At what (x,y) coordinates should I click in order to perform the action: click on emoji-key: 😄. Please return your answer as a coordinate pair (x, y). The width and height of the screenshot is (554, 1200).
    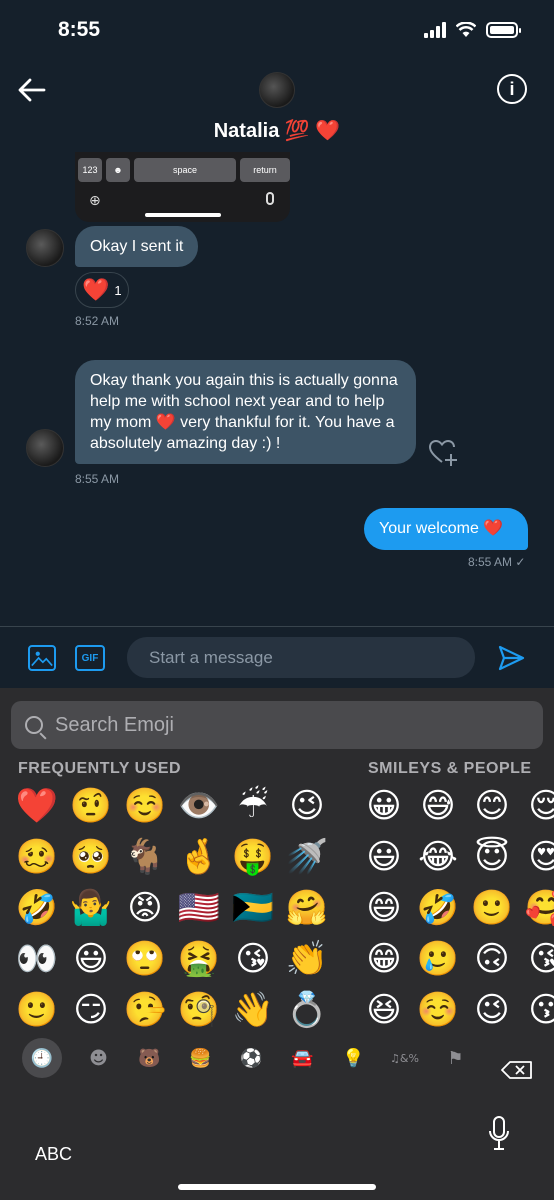
    Looking at the image, I should click on (384, 907).